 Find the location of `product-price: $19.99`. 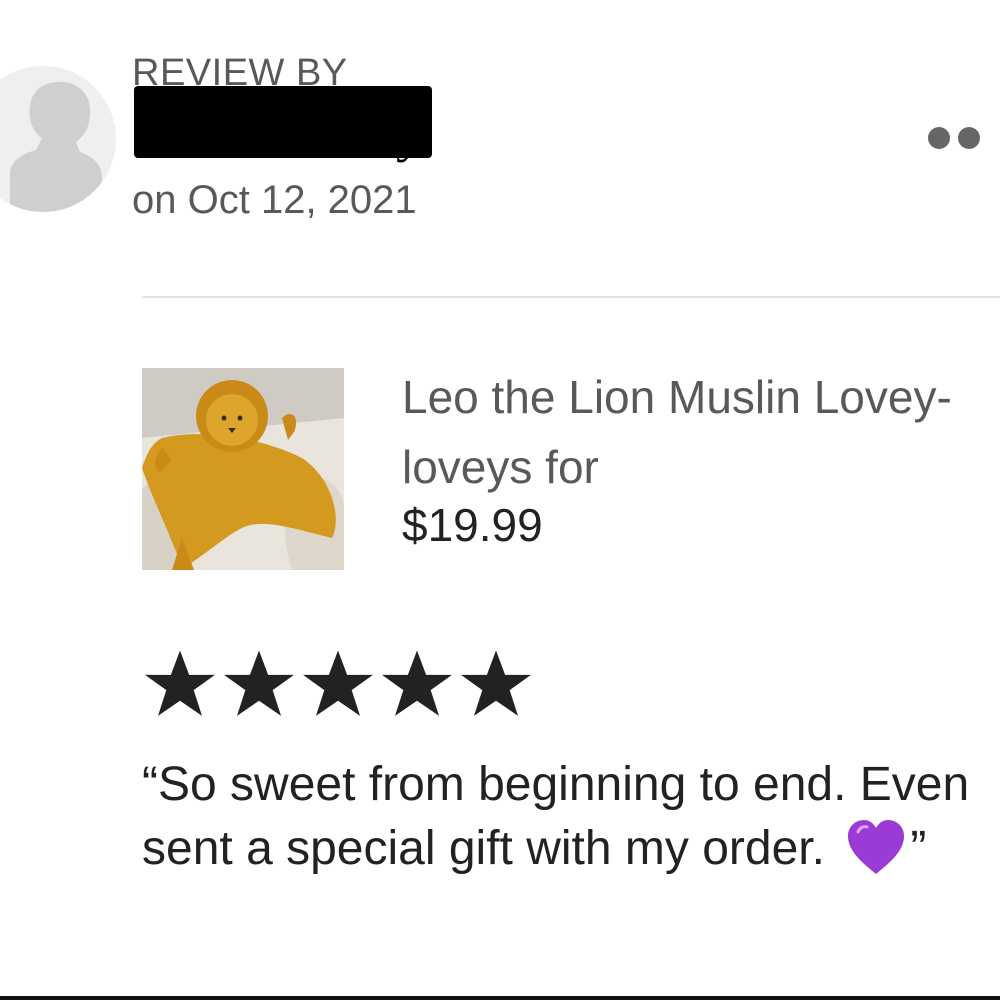

product-price: $19.99 is located at coordinates (472, 525).